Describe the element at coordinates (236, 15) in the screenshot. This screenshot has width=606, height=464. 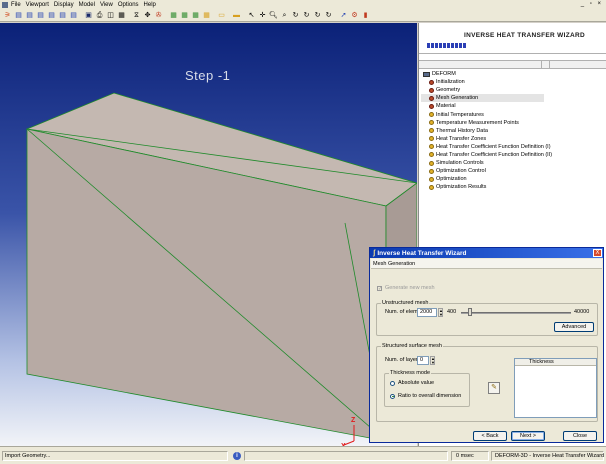
I see `window-icon: ▬` at that location.